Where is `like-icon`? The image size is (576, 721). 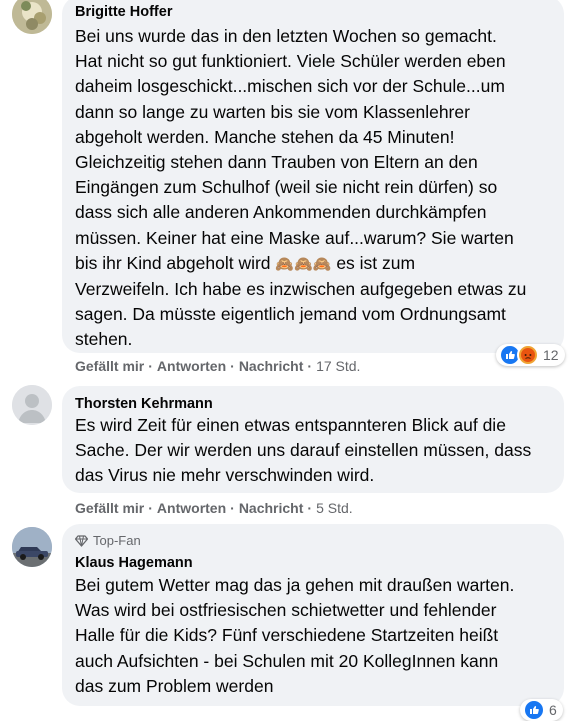 like-icon is located at coordinates (534, 710).